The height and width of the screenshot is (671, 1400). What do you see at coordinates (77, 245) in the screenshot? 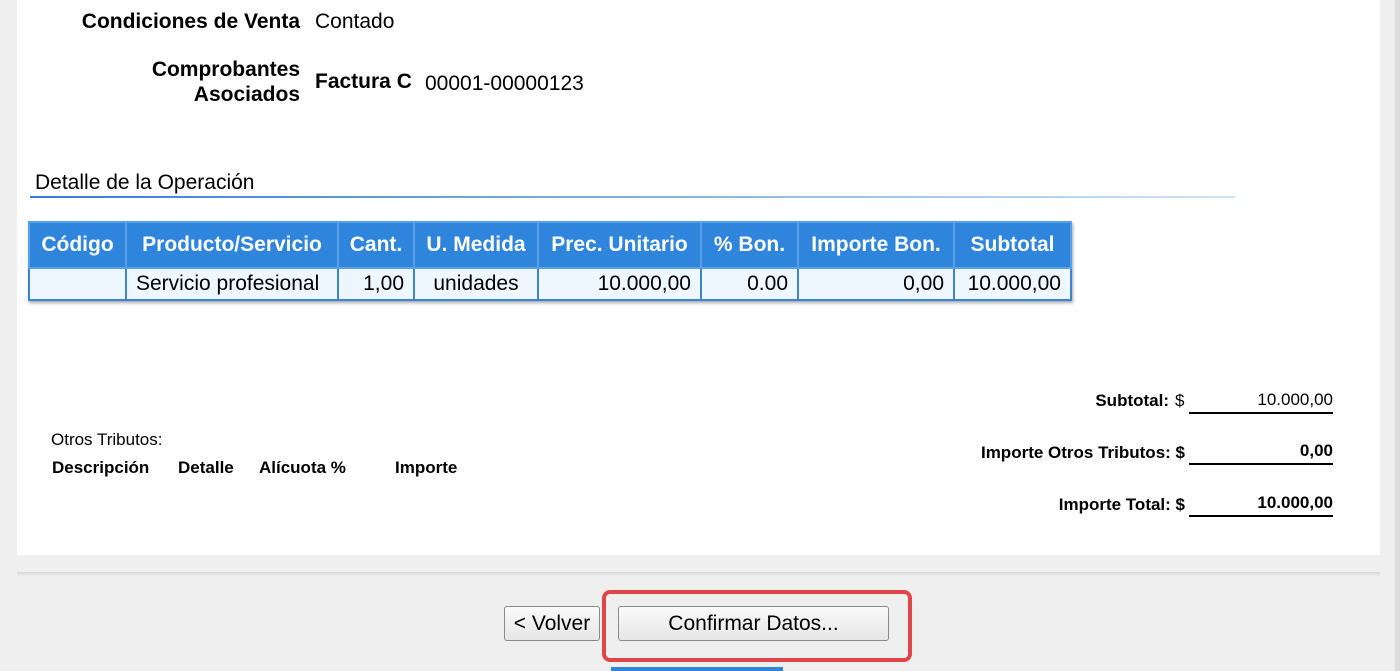
I see `col-codigo: Código` at bounding box center [77, 245].